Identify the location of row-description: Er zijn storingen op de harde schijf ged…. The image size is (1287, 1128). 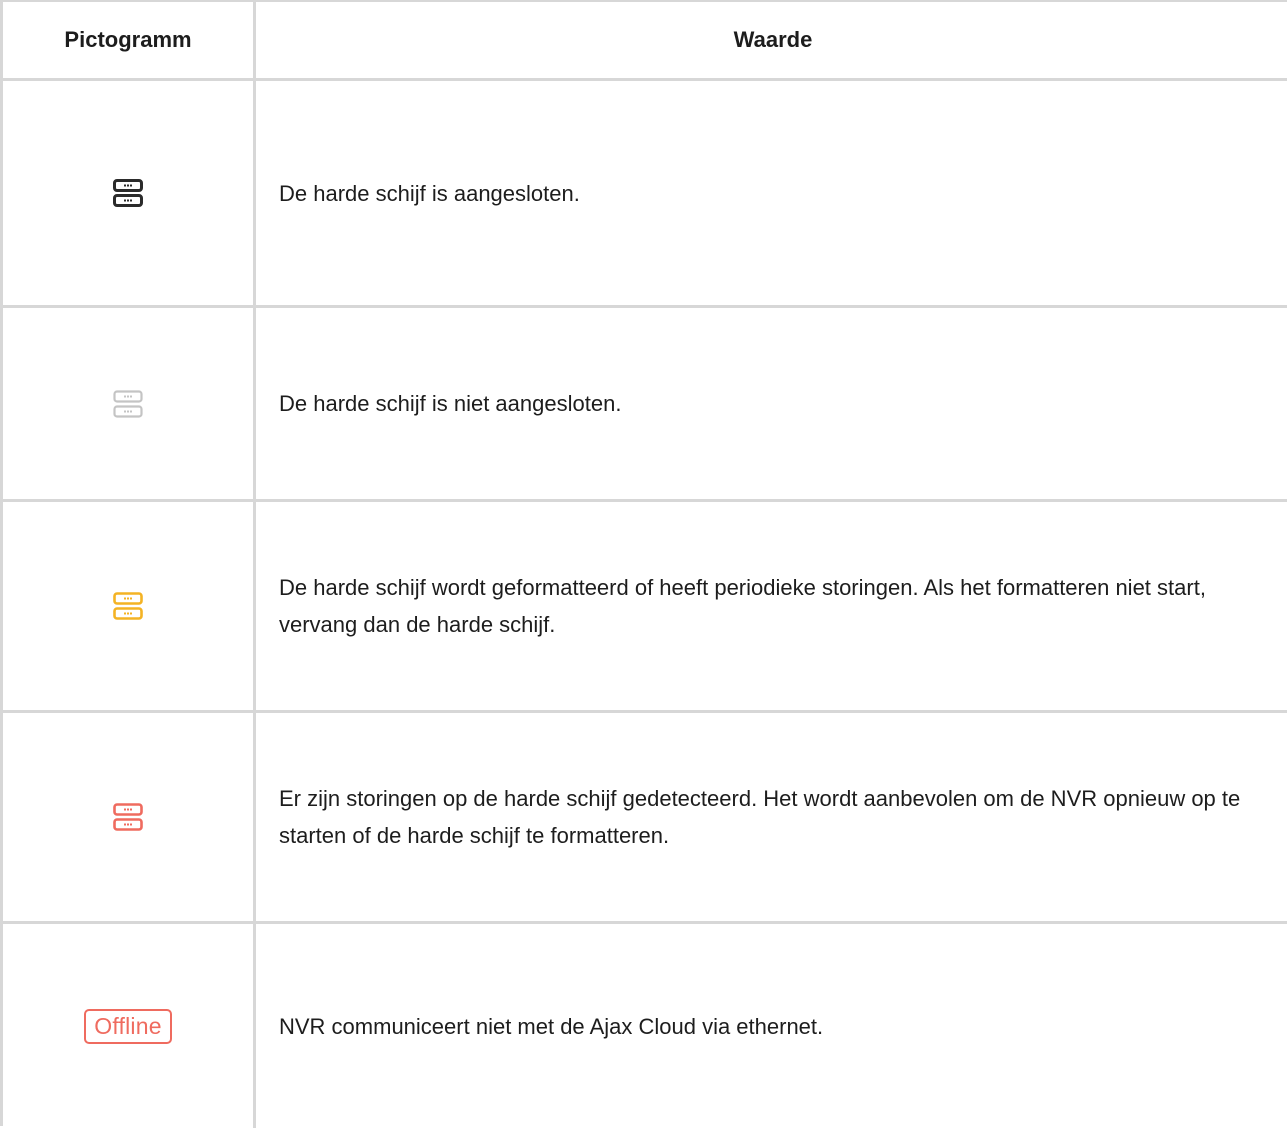
(760, 817).